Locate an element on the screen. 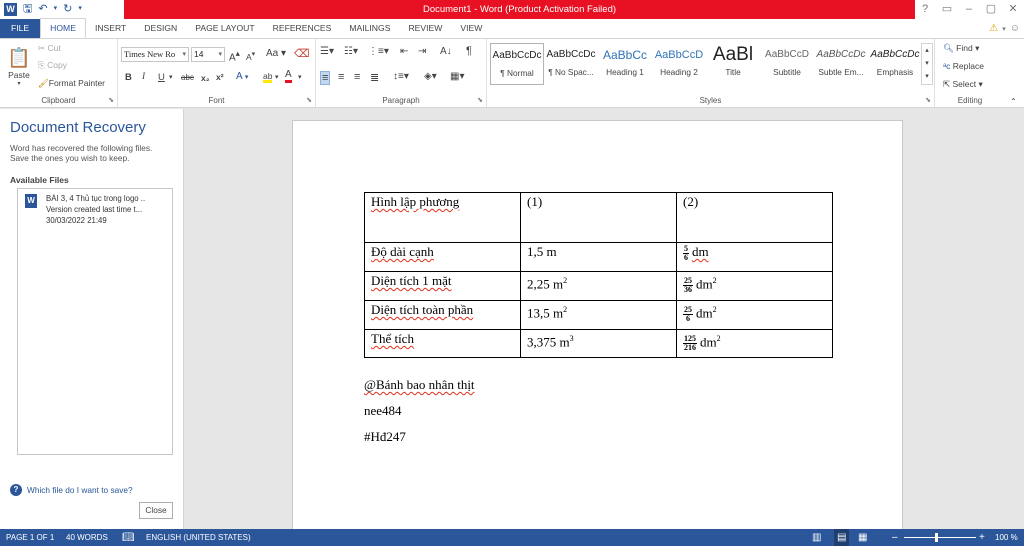 Image resolution: width=1024 pixels, height=546 pixels. style-heading-2: AaBbCcD Heading 2 is located at coordinates (679, 64).